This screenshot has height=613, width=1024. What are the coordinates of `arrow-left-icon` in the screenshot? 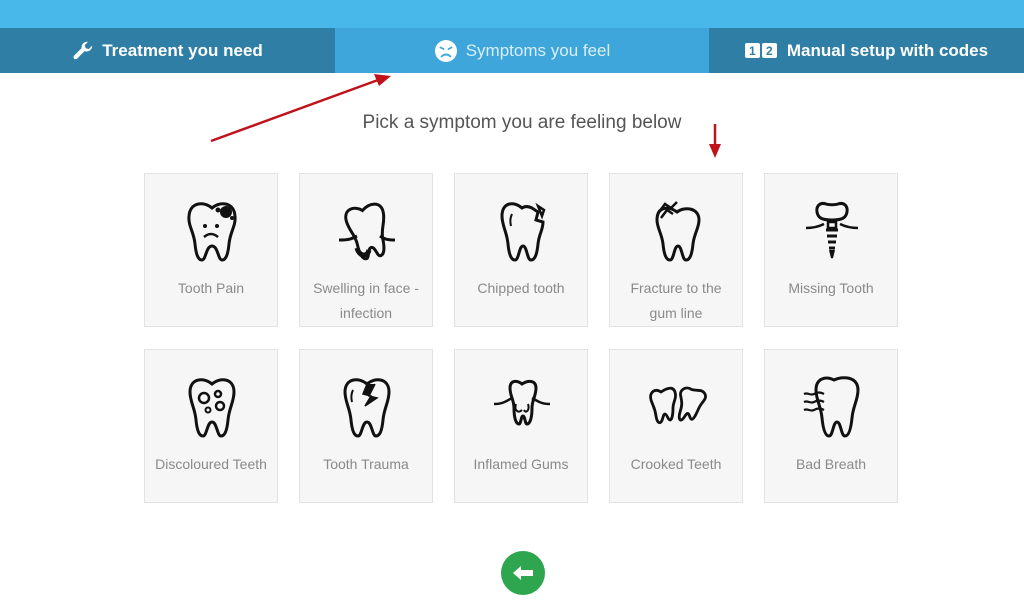 It's located at (523, 573).